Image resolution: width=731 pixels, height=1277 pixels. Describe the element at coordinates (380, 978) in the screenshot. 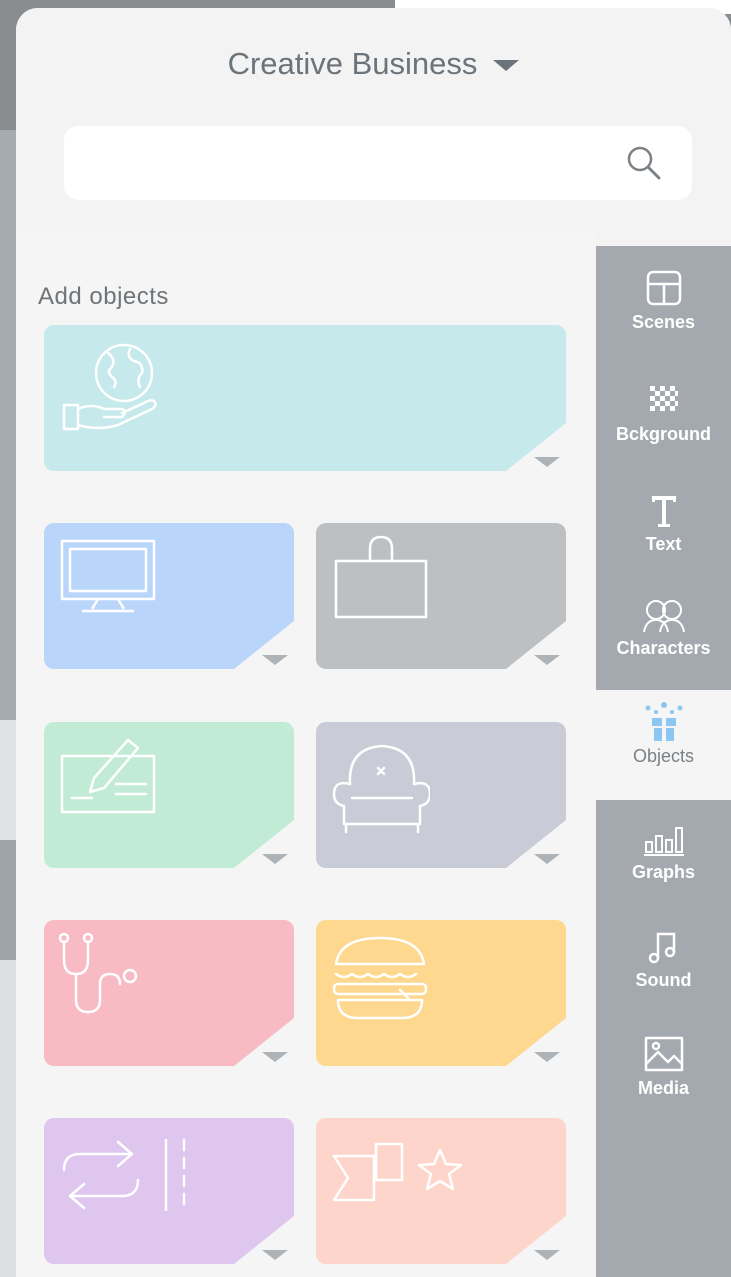

I see `burger-icon` at that location.